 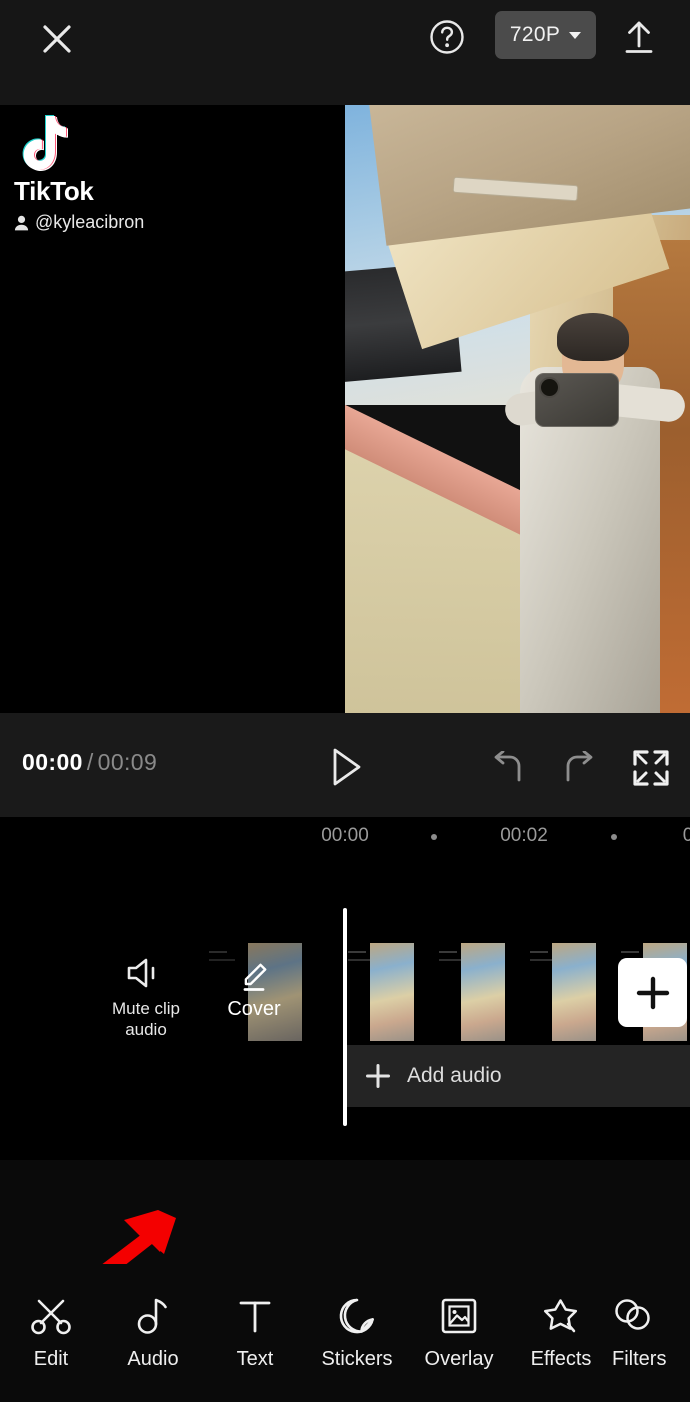 I want to click on add-clip-button, so click(x=652, y=992).